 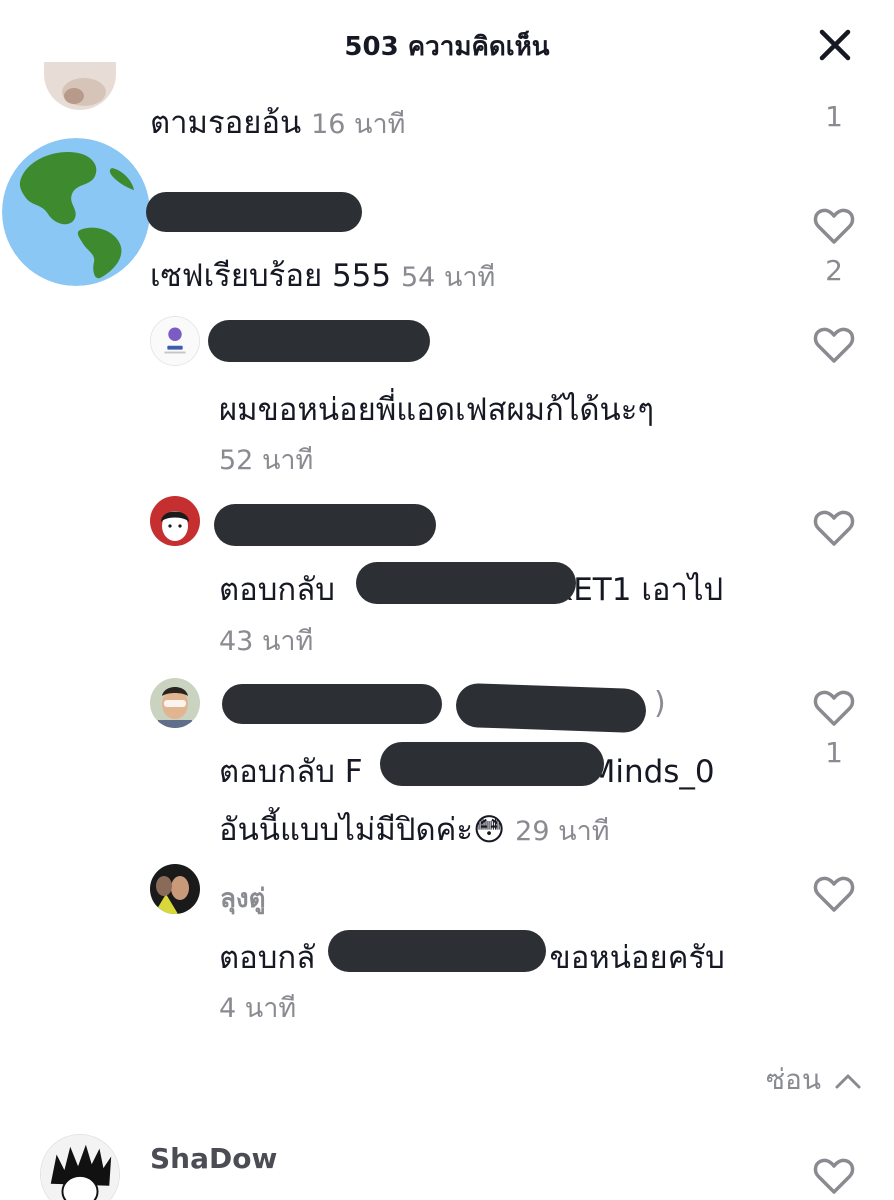 I want to click on comment-text: ตามรอยอ้น, so click(x=226, y=123).